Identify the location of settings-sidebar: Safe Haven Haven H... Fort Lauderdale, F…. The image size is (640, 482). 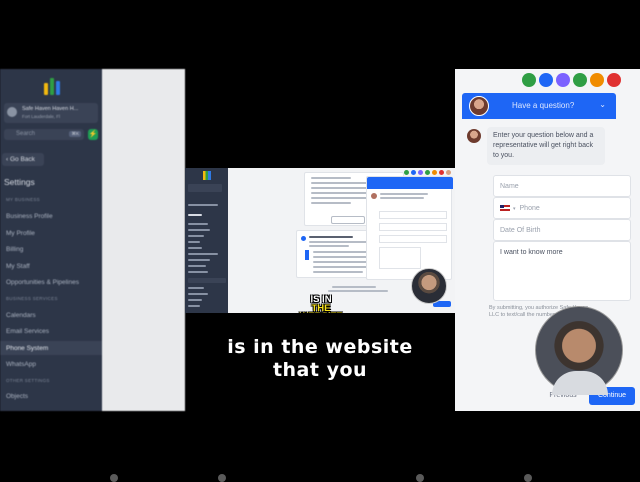
(51, 240).